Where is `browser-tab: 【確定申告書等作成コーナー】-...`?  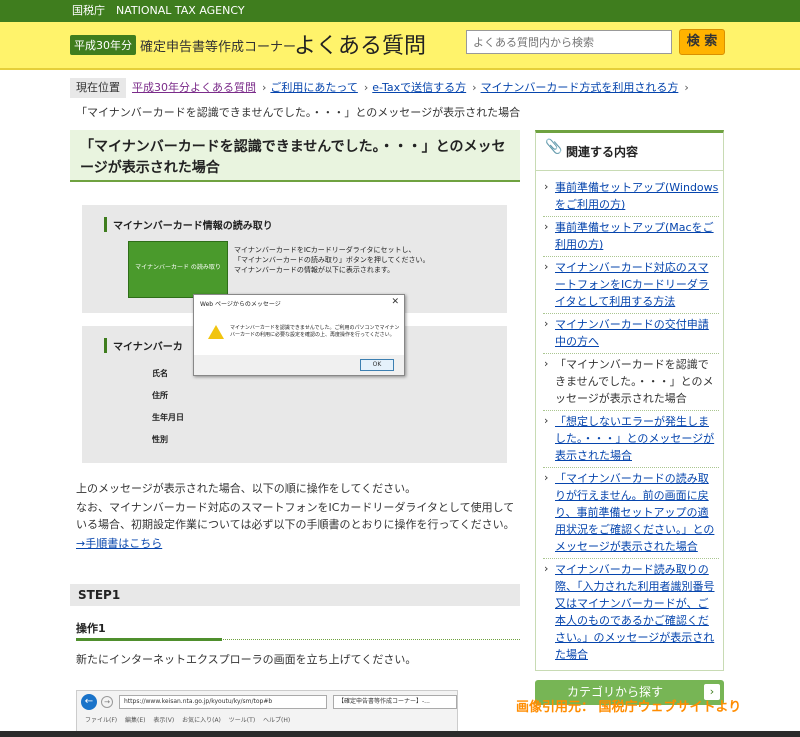
browser-tab: 【確定申告書等作成コーナー】-... is located at coordinates (395, 702).